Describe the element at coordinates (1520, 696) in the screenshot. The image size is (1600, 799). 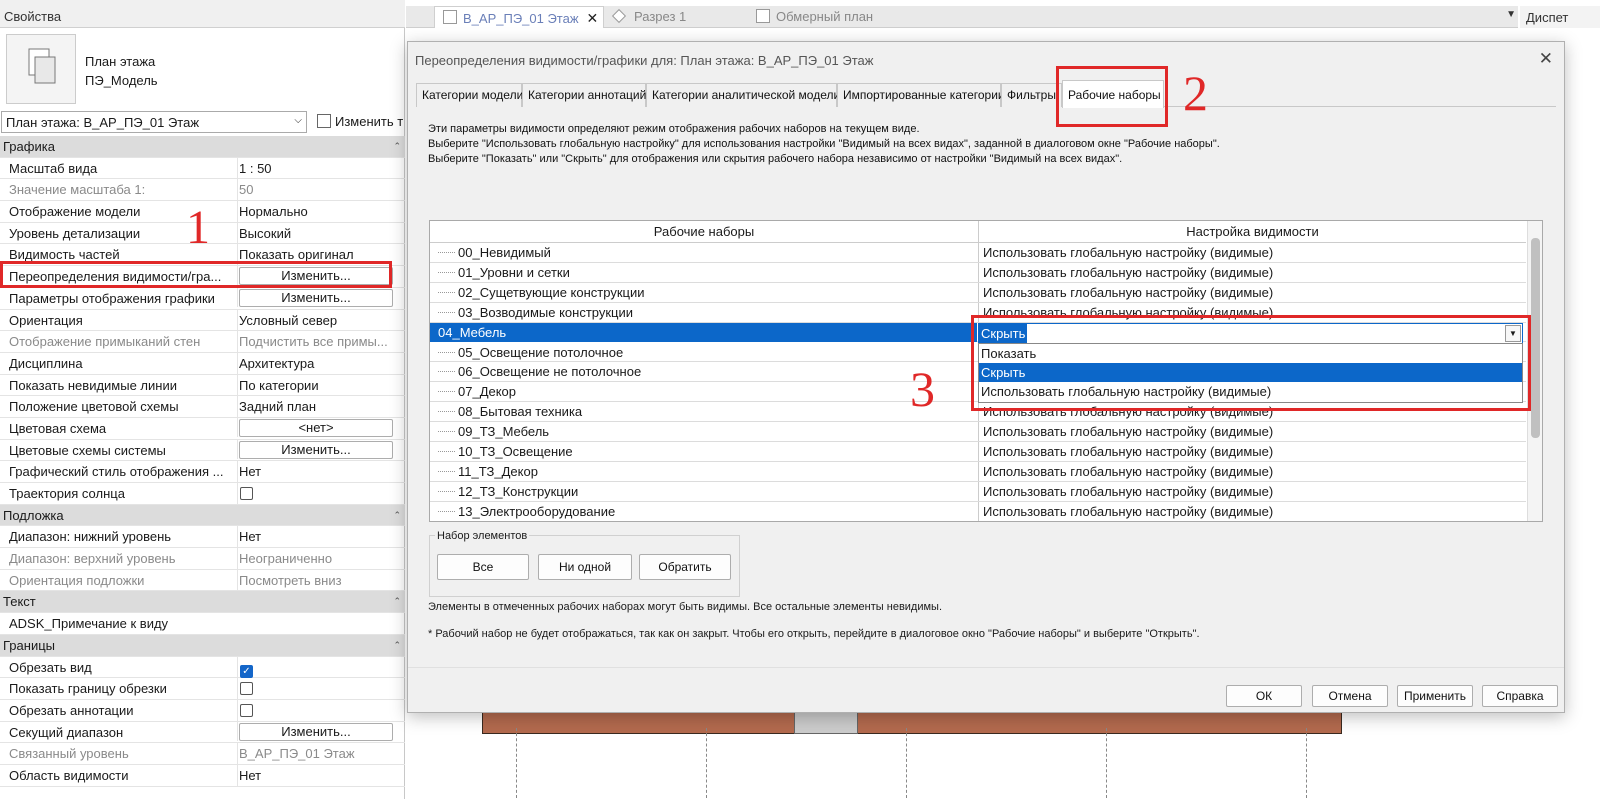
I see `help-button: Справка` at that location.